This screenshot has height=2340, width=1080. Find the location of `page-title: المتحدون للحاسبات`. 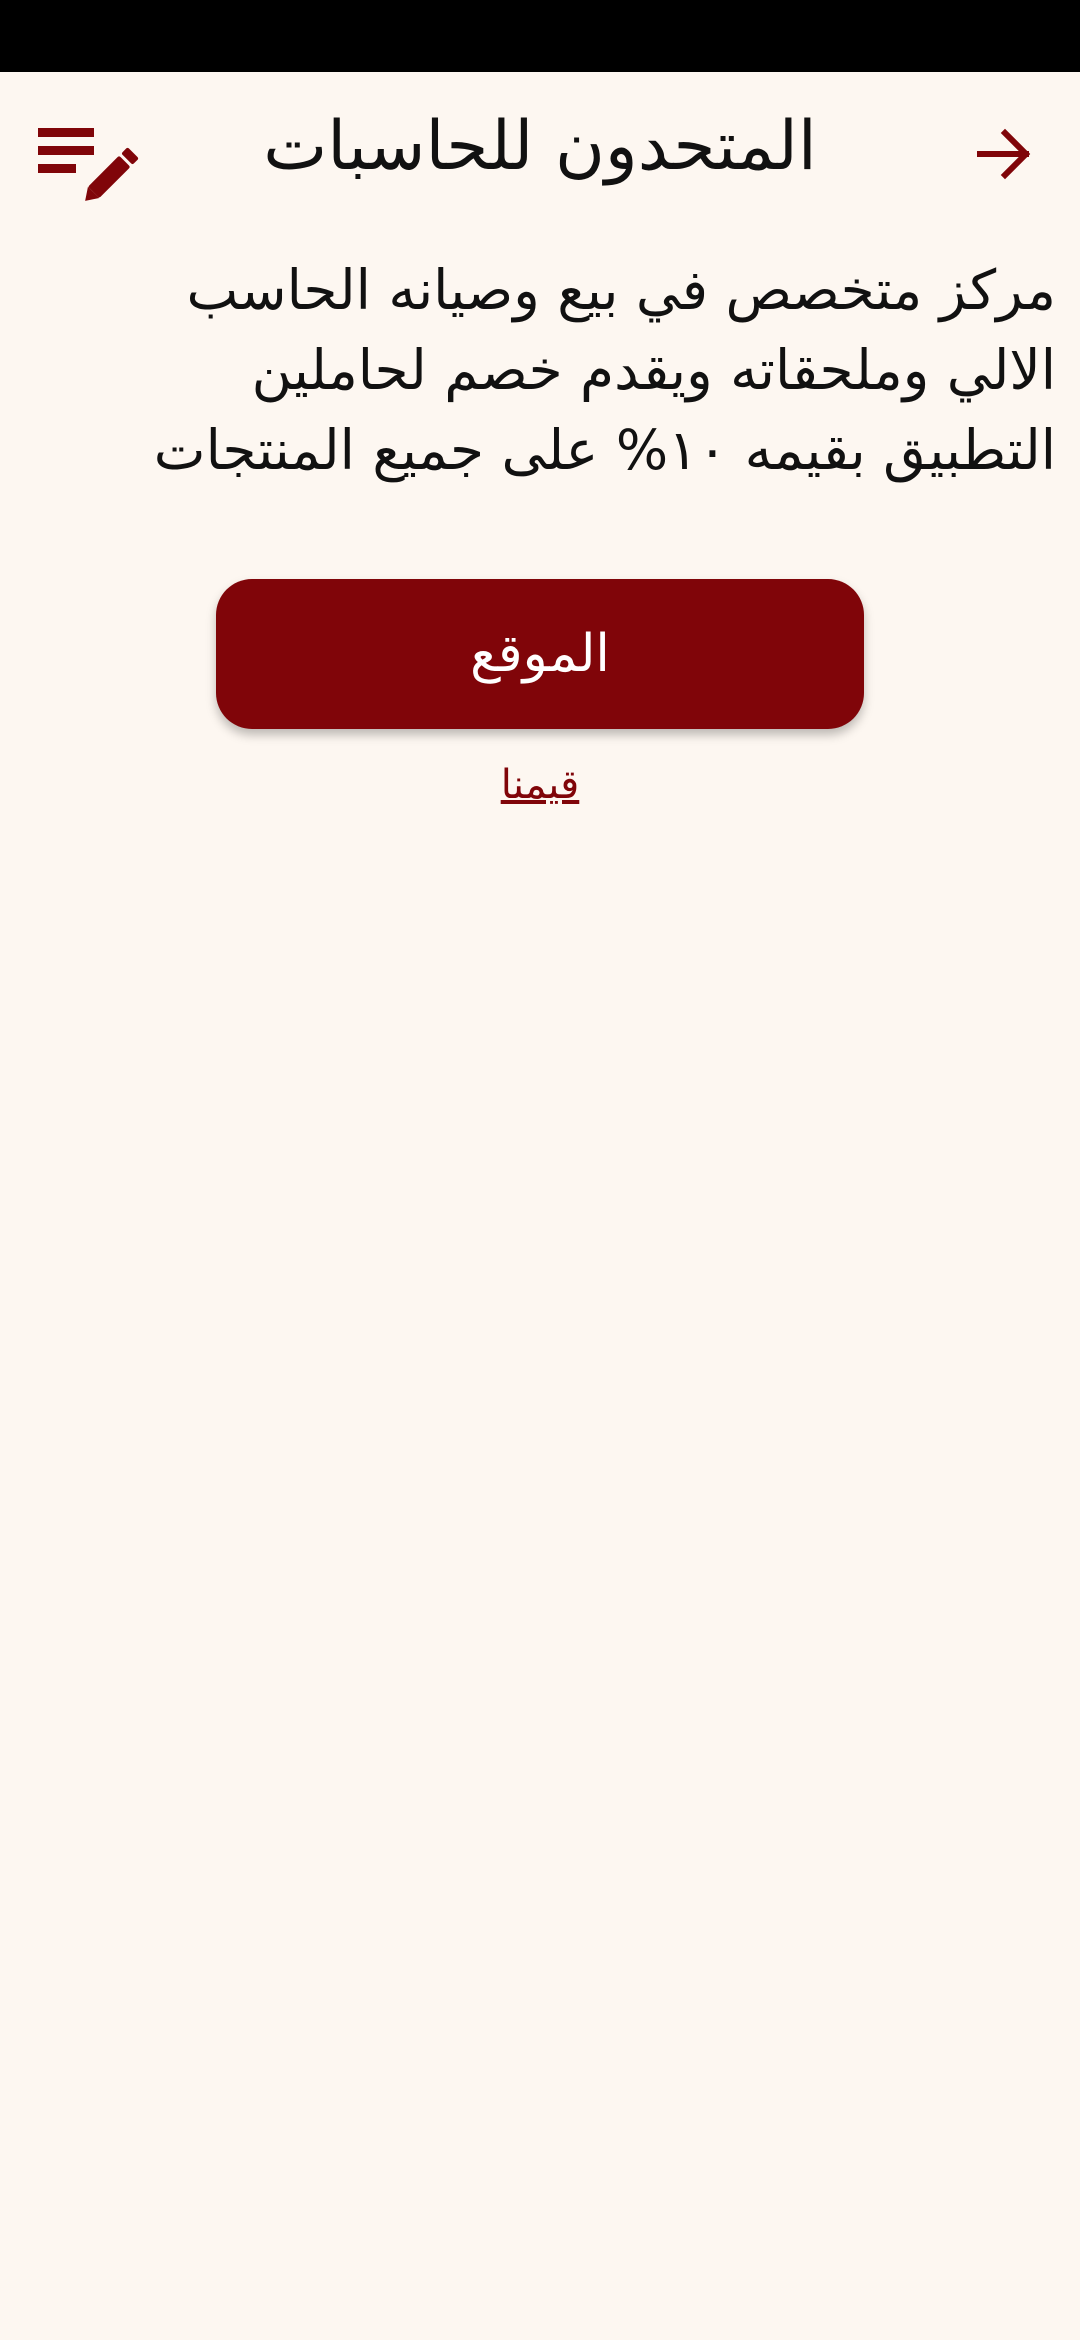

page-title: المتحدون للحاسبات is located at coordinates (540, 146).